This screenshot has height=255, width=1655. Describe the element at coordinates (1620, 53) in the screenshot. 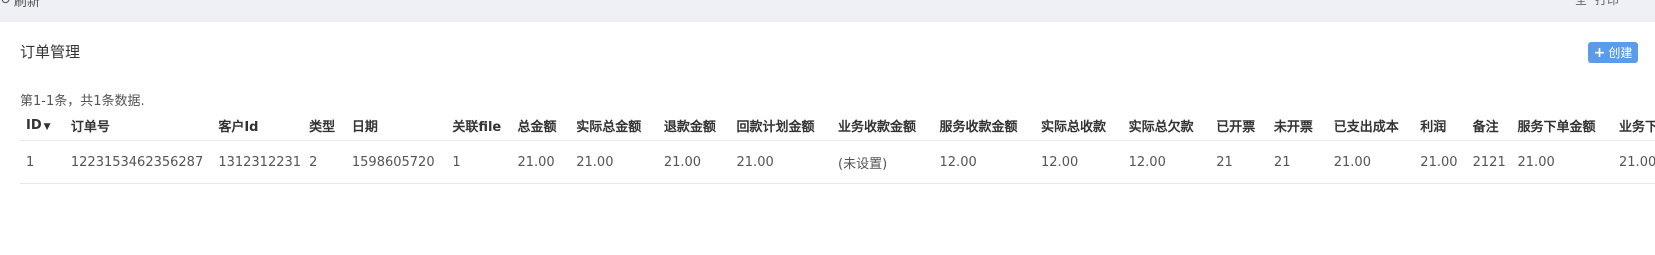

I see `create-button-label: 创建` at that location.